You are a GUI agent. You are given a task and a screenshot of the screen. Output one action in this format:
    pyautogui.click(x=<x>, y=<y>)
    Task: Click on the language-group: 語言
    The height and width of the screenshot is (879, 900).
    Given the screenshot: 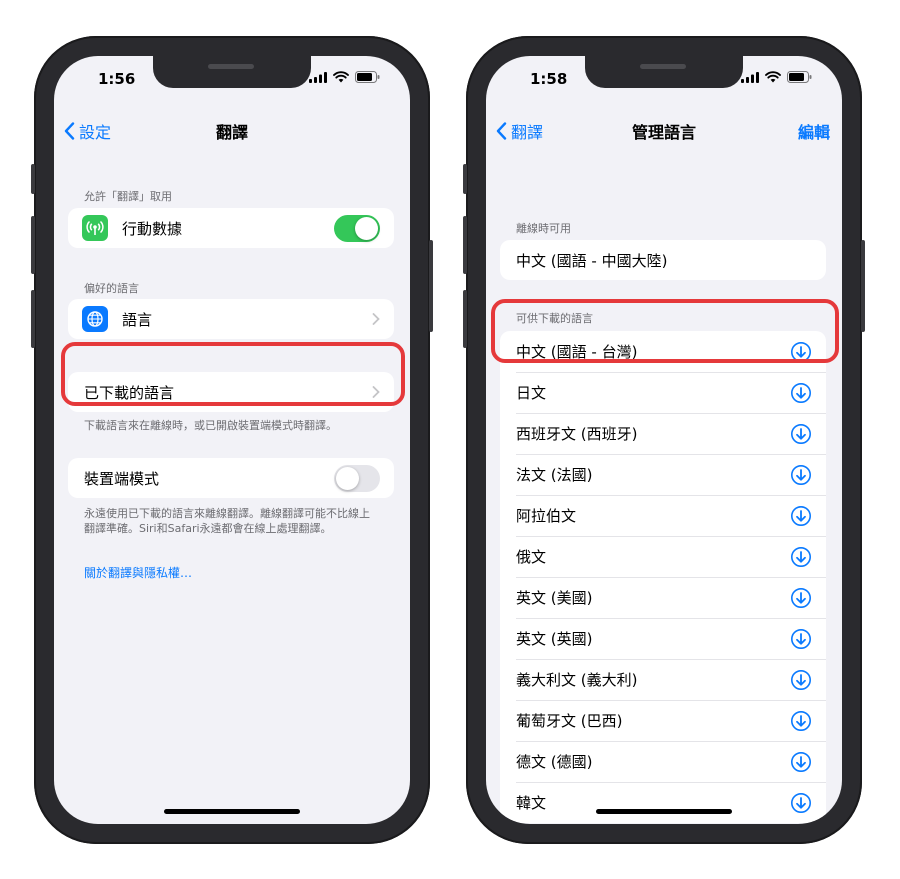 What is the action you would take?
    pyautogui.click(x=231, y=319)
    